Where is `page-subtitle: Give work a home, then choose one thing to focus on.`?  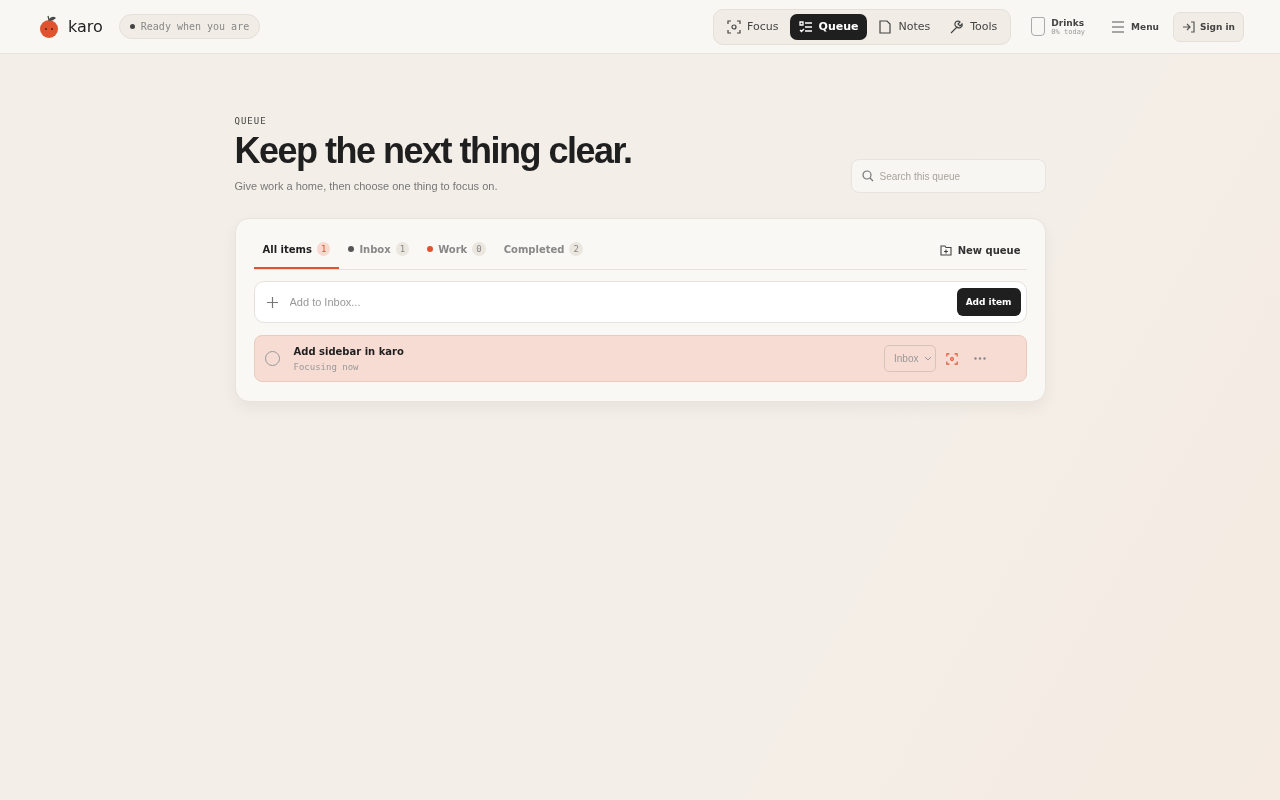 page-subtitle: Give work a home, then choose one thing to focus on. is located at coordinates (366, 186).